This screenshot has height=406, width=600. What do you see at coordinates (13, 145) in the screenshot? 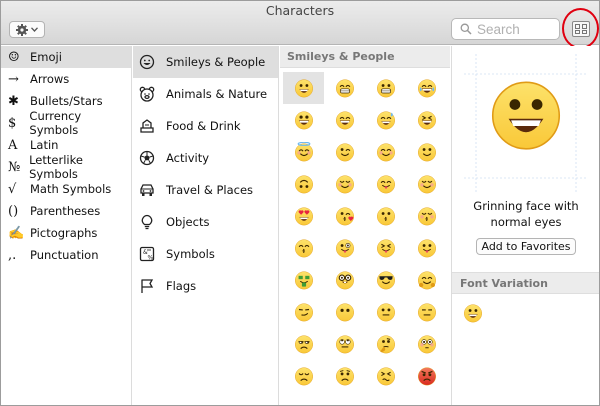
I see `category-glyph-icon: A` at bounding box center [13, 145].